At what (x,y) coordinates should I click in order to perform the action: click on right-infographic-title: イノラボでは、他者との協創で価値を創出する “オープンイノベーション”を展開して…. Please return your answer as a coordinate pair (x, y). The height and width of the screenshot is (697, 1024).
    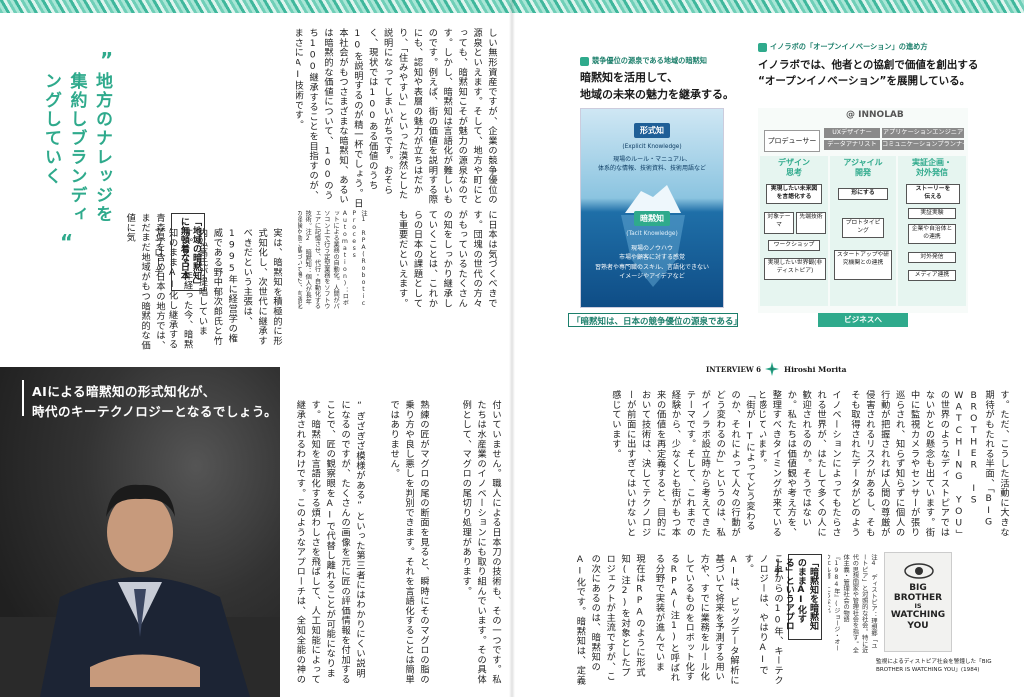
    Looking at the image, I should click on (868, 73).